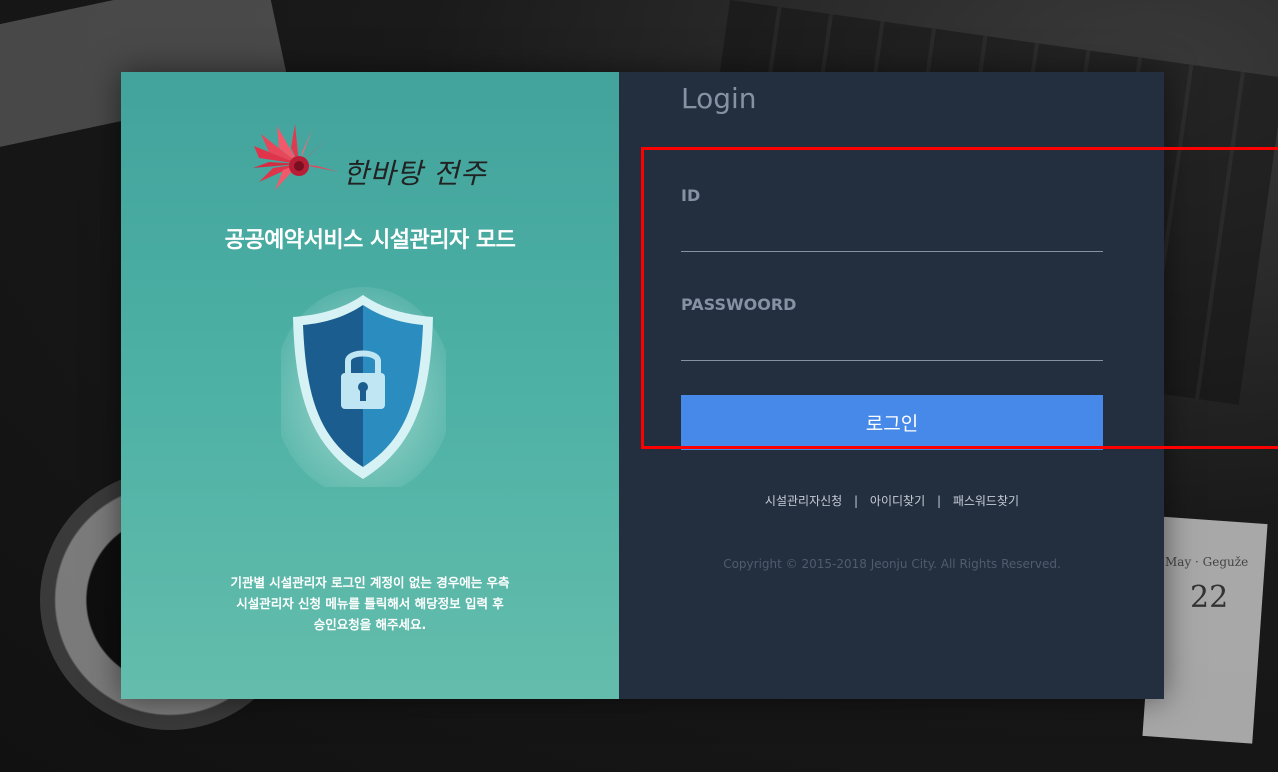 The height and width of the screenshot is (772, 1278). Describe the element at coordinates (1209, 597) in the screenshot. I see `background-notebook-number: 22` at that location.